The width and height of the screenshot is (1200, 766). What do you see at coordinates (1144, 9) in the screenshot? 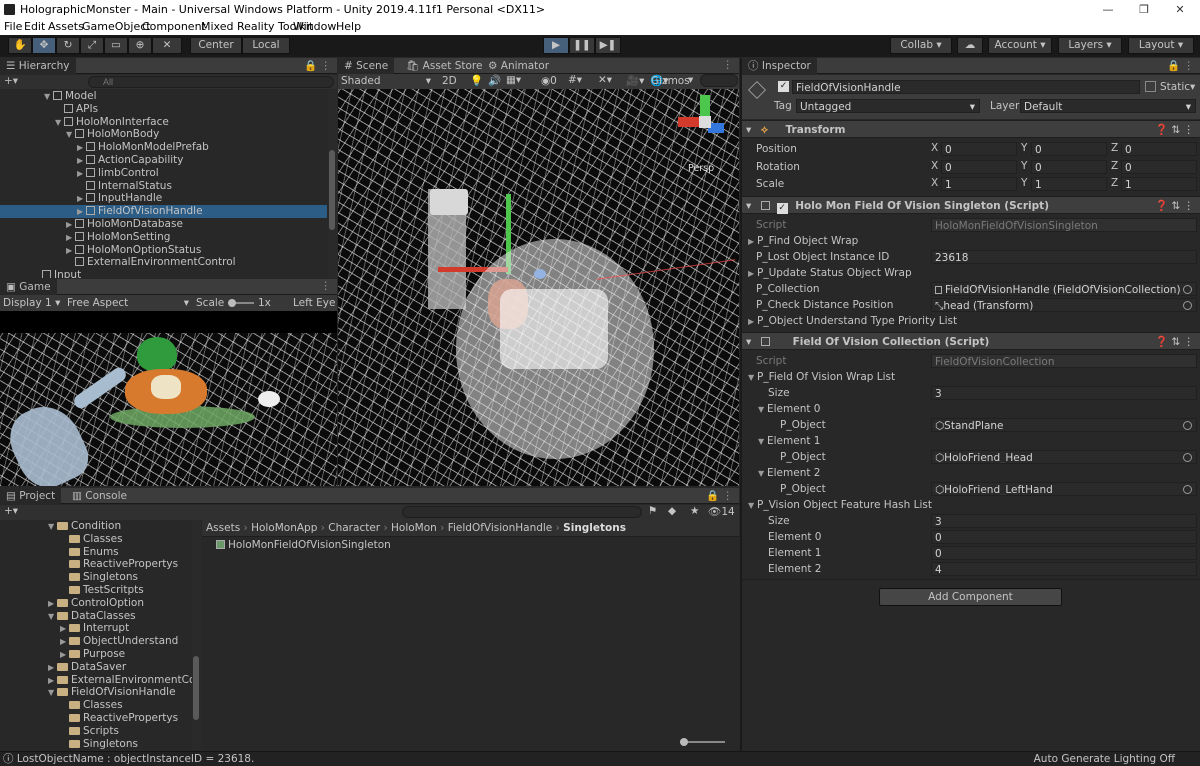
I see `maximize-button: ❐` at bounding box center [1144, 9].